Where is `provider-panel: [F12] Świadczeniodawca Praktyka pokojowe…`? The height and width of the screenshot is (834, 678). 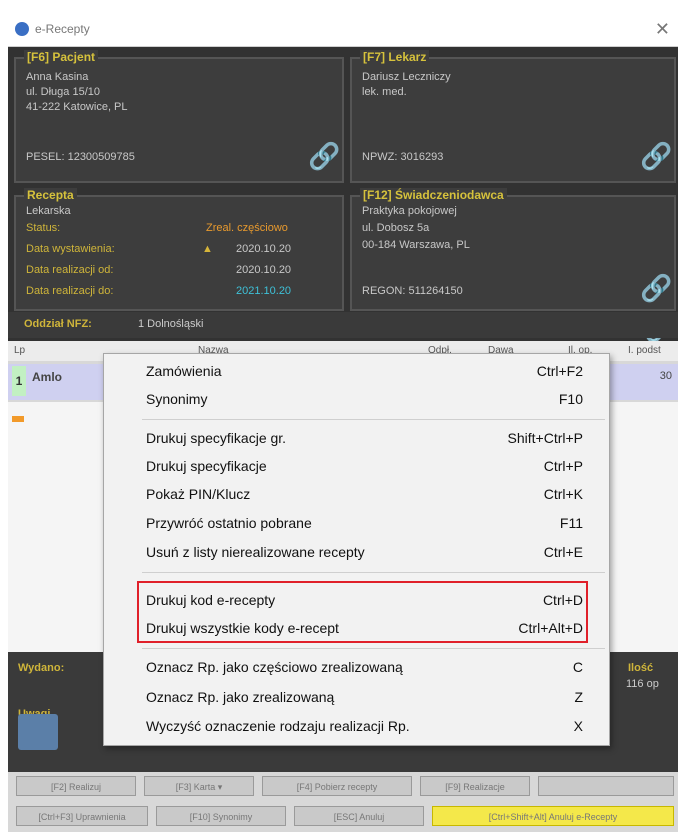 provider-panel: [F12] Świadczeniodawca Praktyka pokojowe… is located at coordinates (513, 249).